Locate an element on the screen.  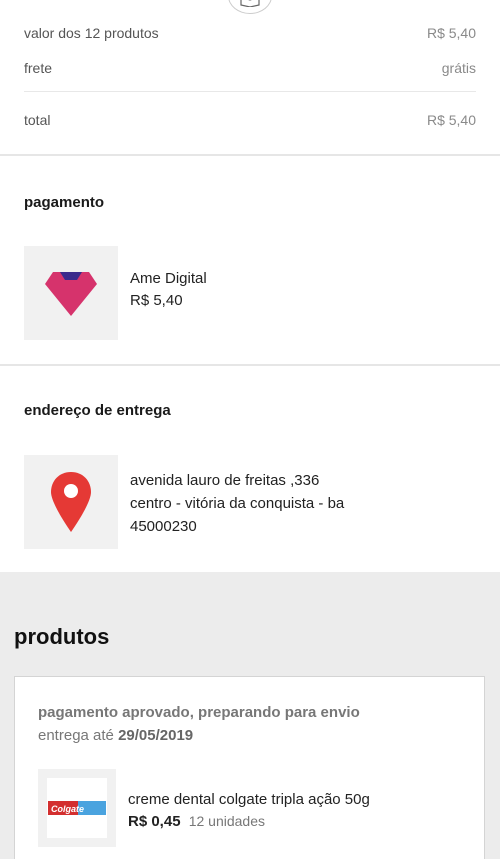
shipping-label: frete is located at coordinates (38, 68).